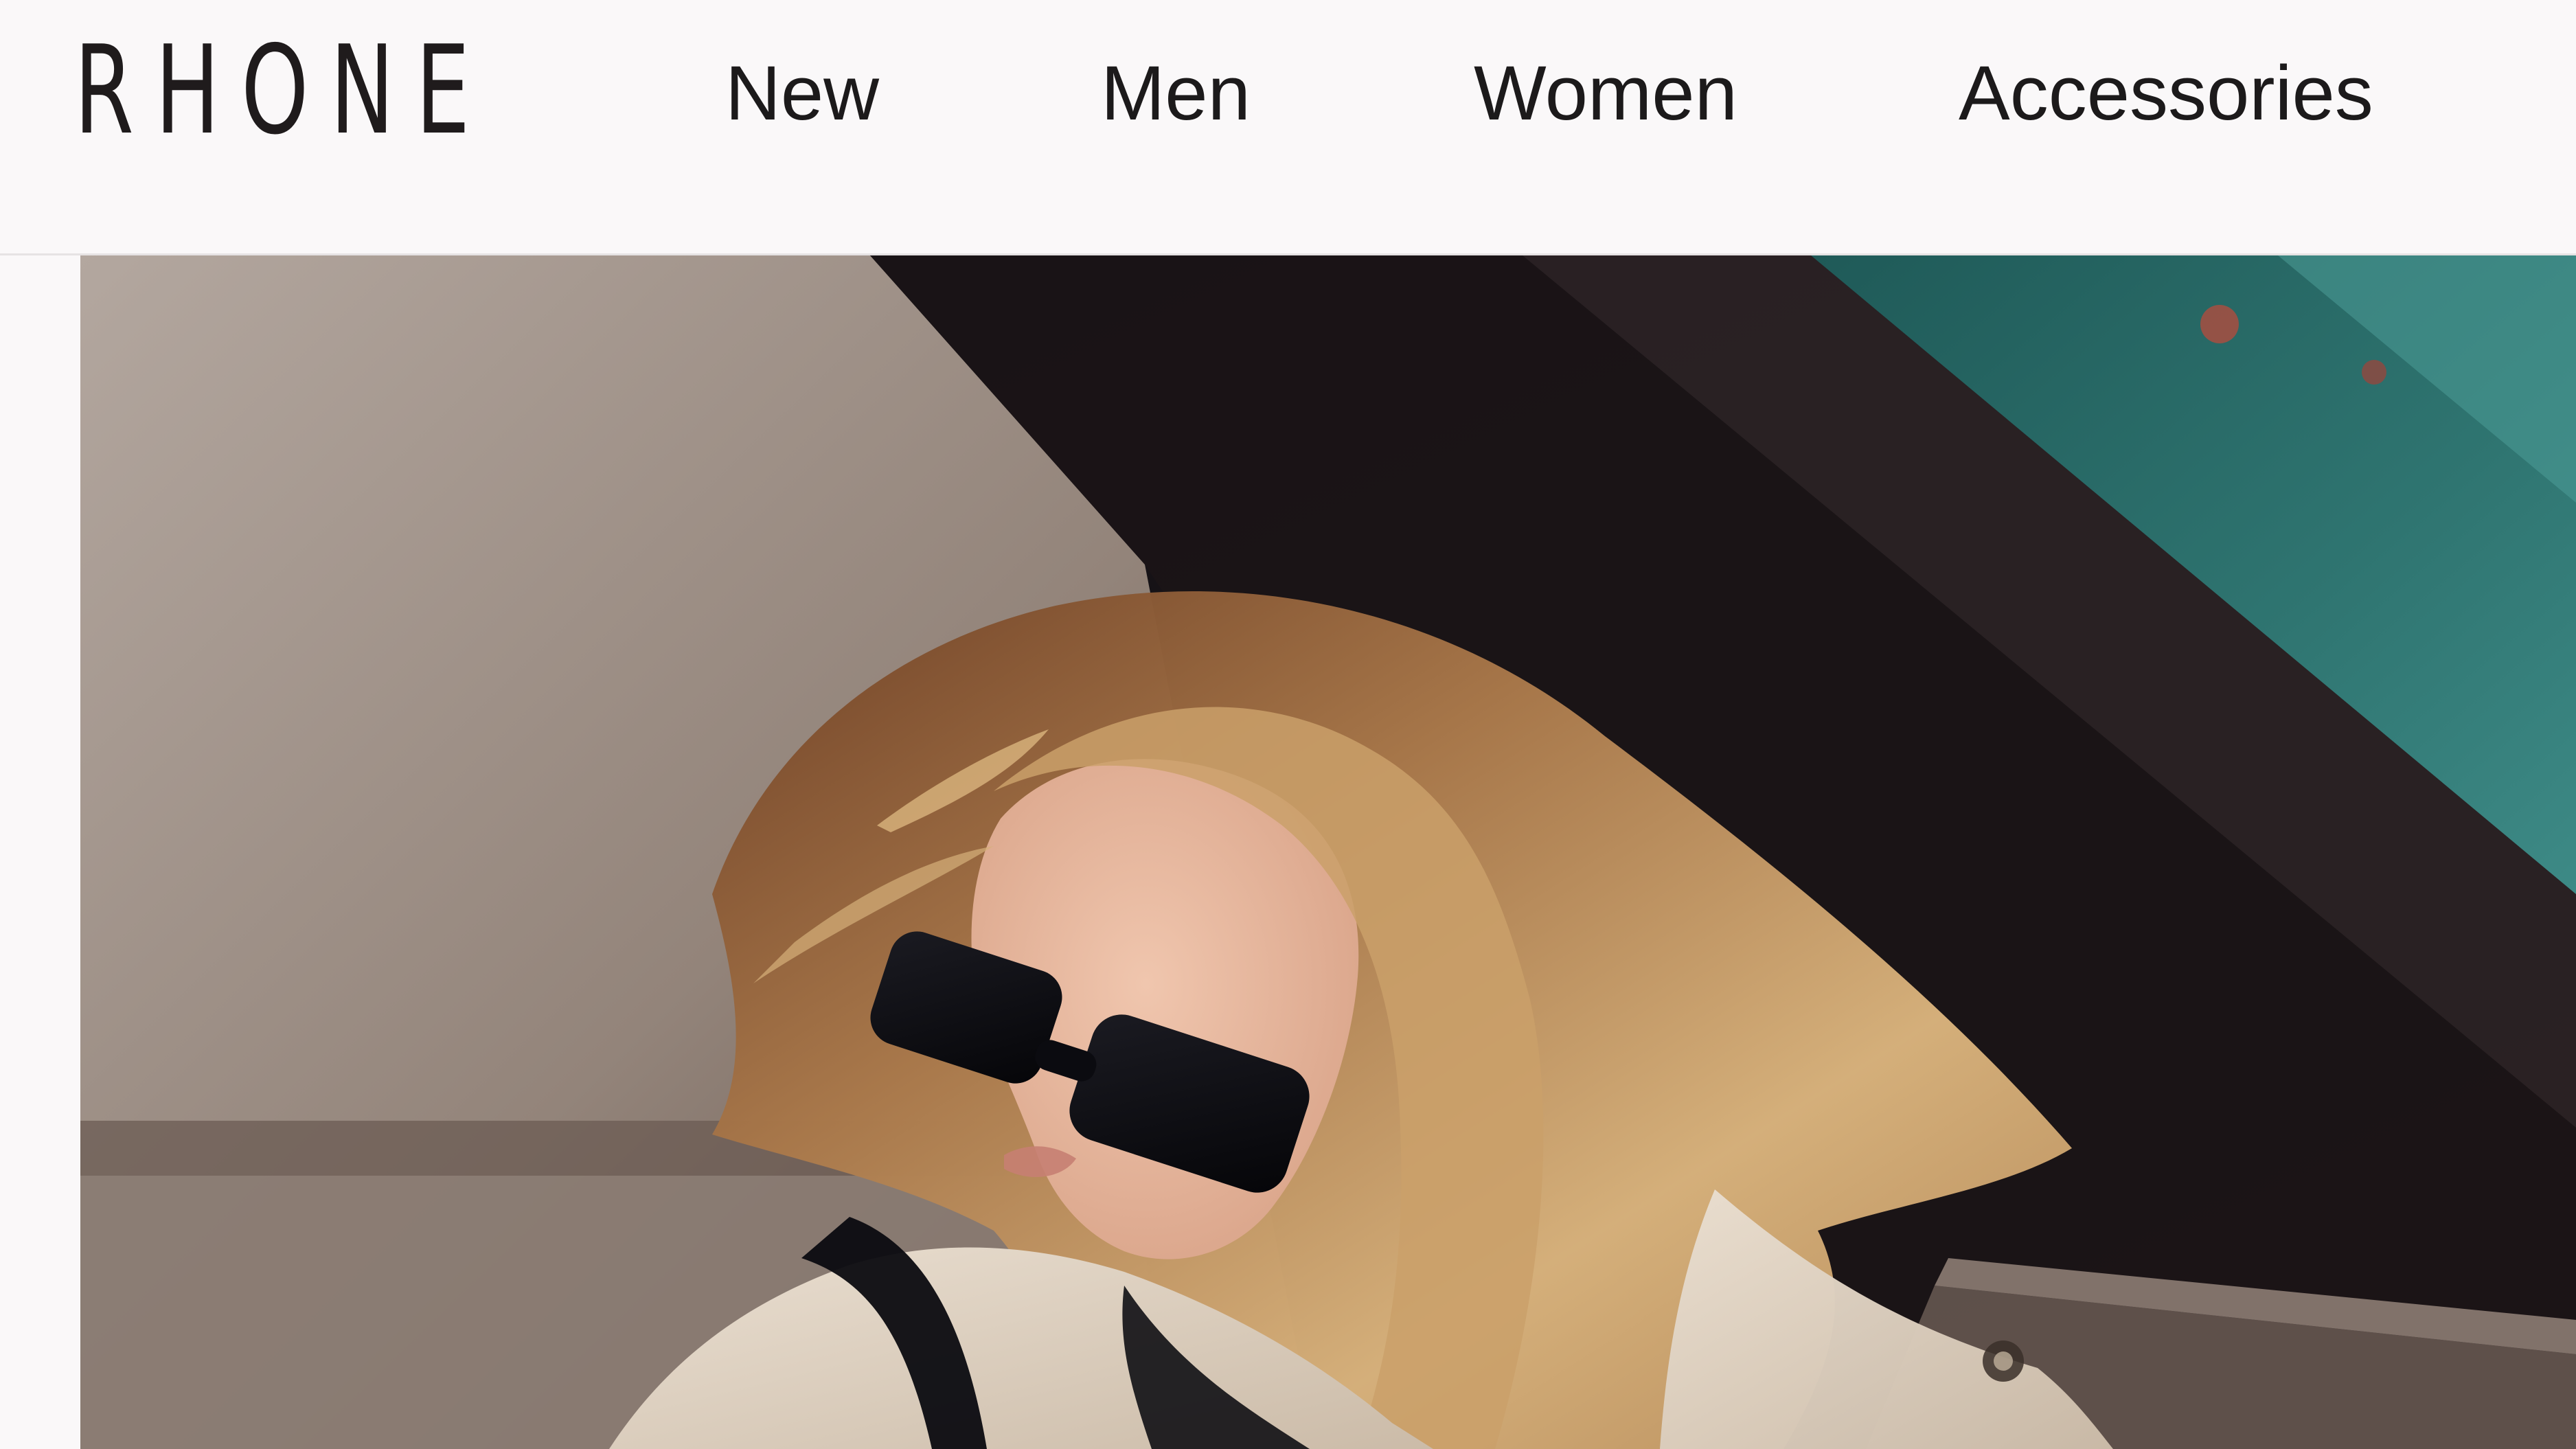 Image resolution: width=2576 pixels, height=1449 pixels. What do you see at coordinates (40, 852) in the screenshot?
I see `left-gutter` at bounding box center [40, 852].